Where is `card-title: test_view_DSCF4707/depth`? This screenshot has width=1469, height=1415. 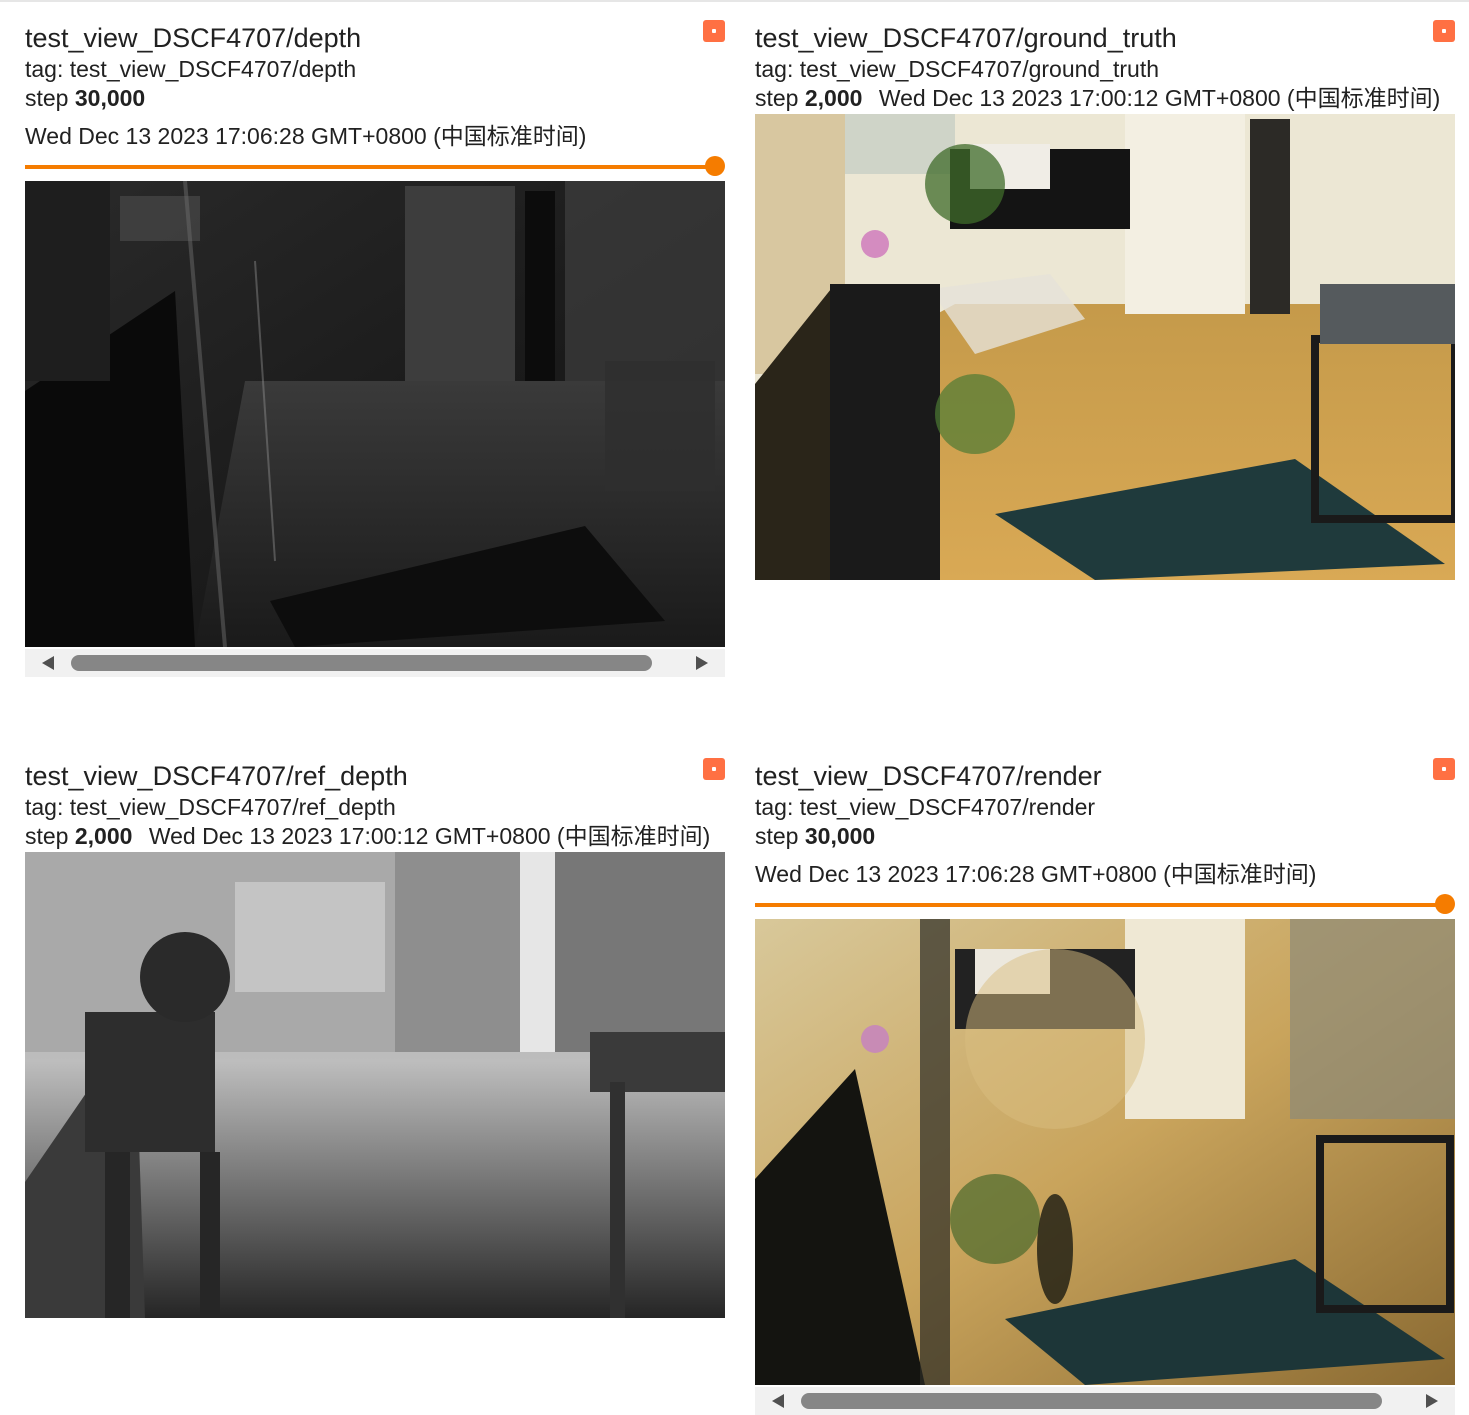 card-title: test_view_DSCF4707/depth is located at coordinates (193, 38).